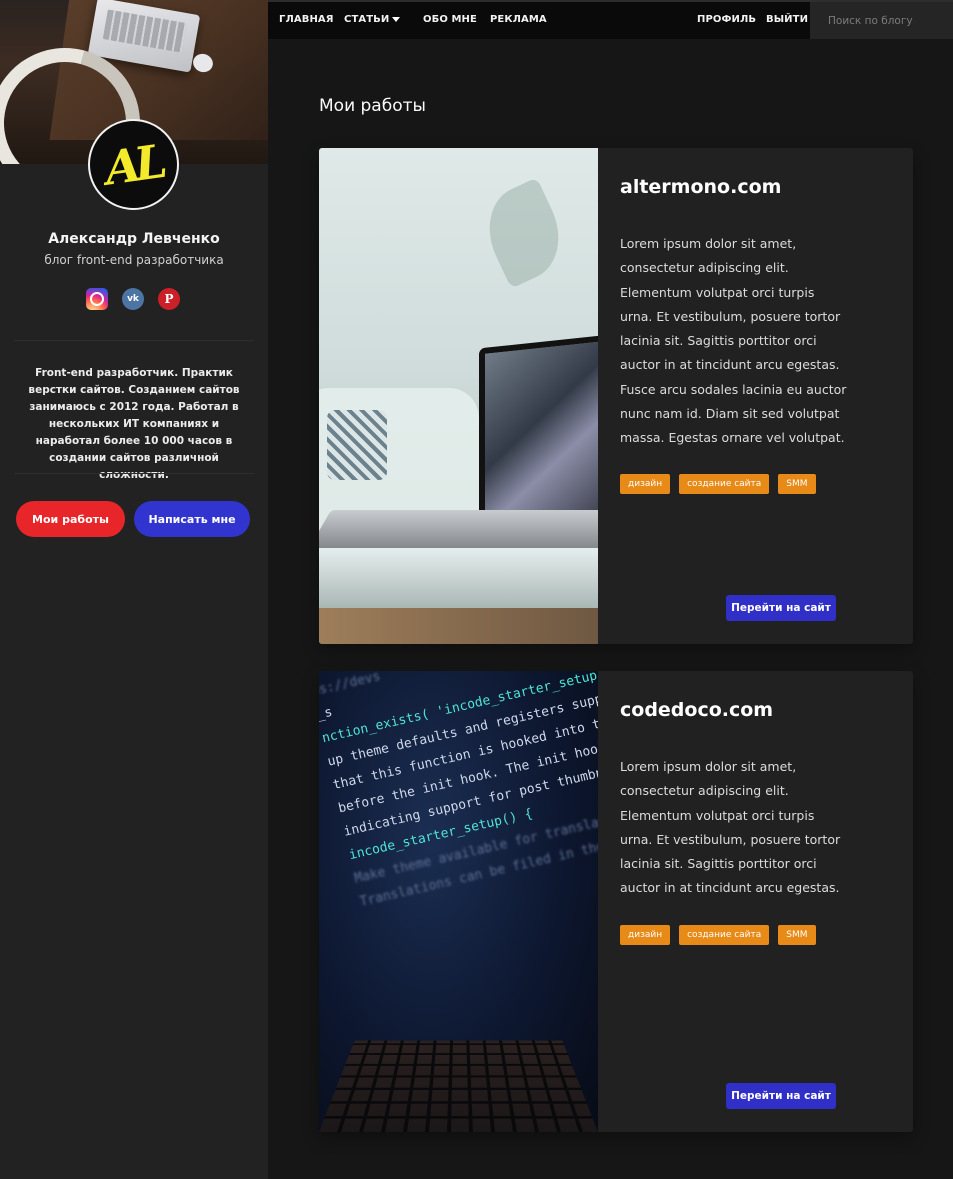 The image size is (953, 1179). I want to click on nav-logout: ВЫЙТИ, so click(787, 19).